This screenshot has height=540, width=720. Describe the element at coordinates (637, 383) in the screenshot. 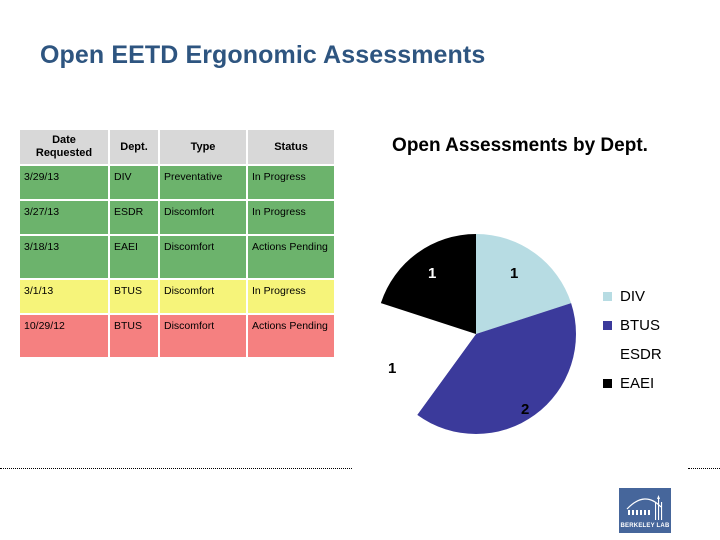

I see `legend-label: EAEI` at that location.